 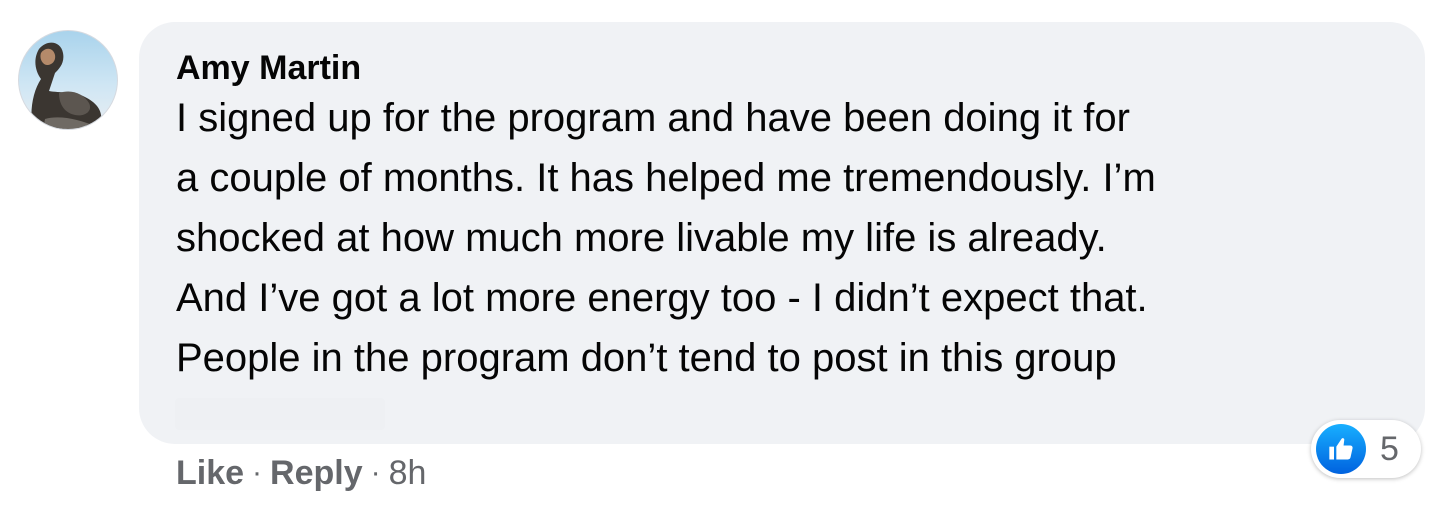 What do you see at coordinates (408, 473) in the screenshot?
I see `timestamp-link: 8h` at bounding box center [408, 473].